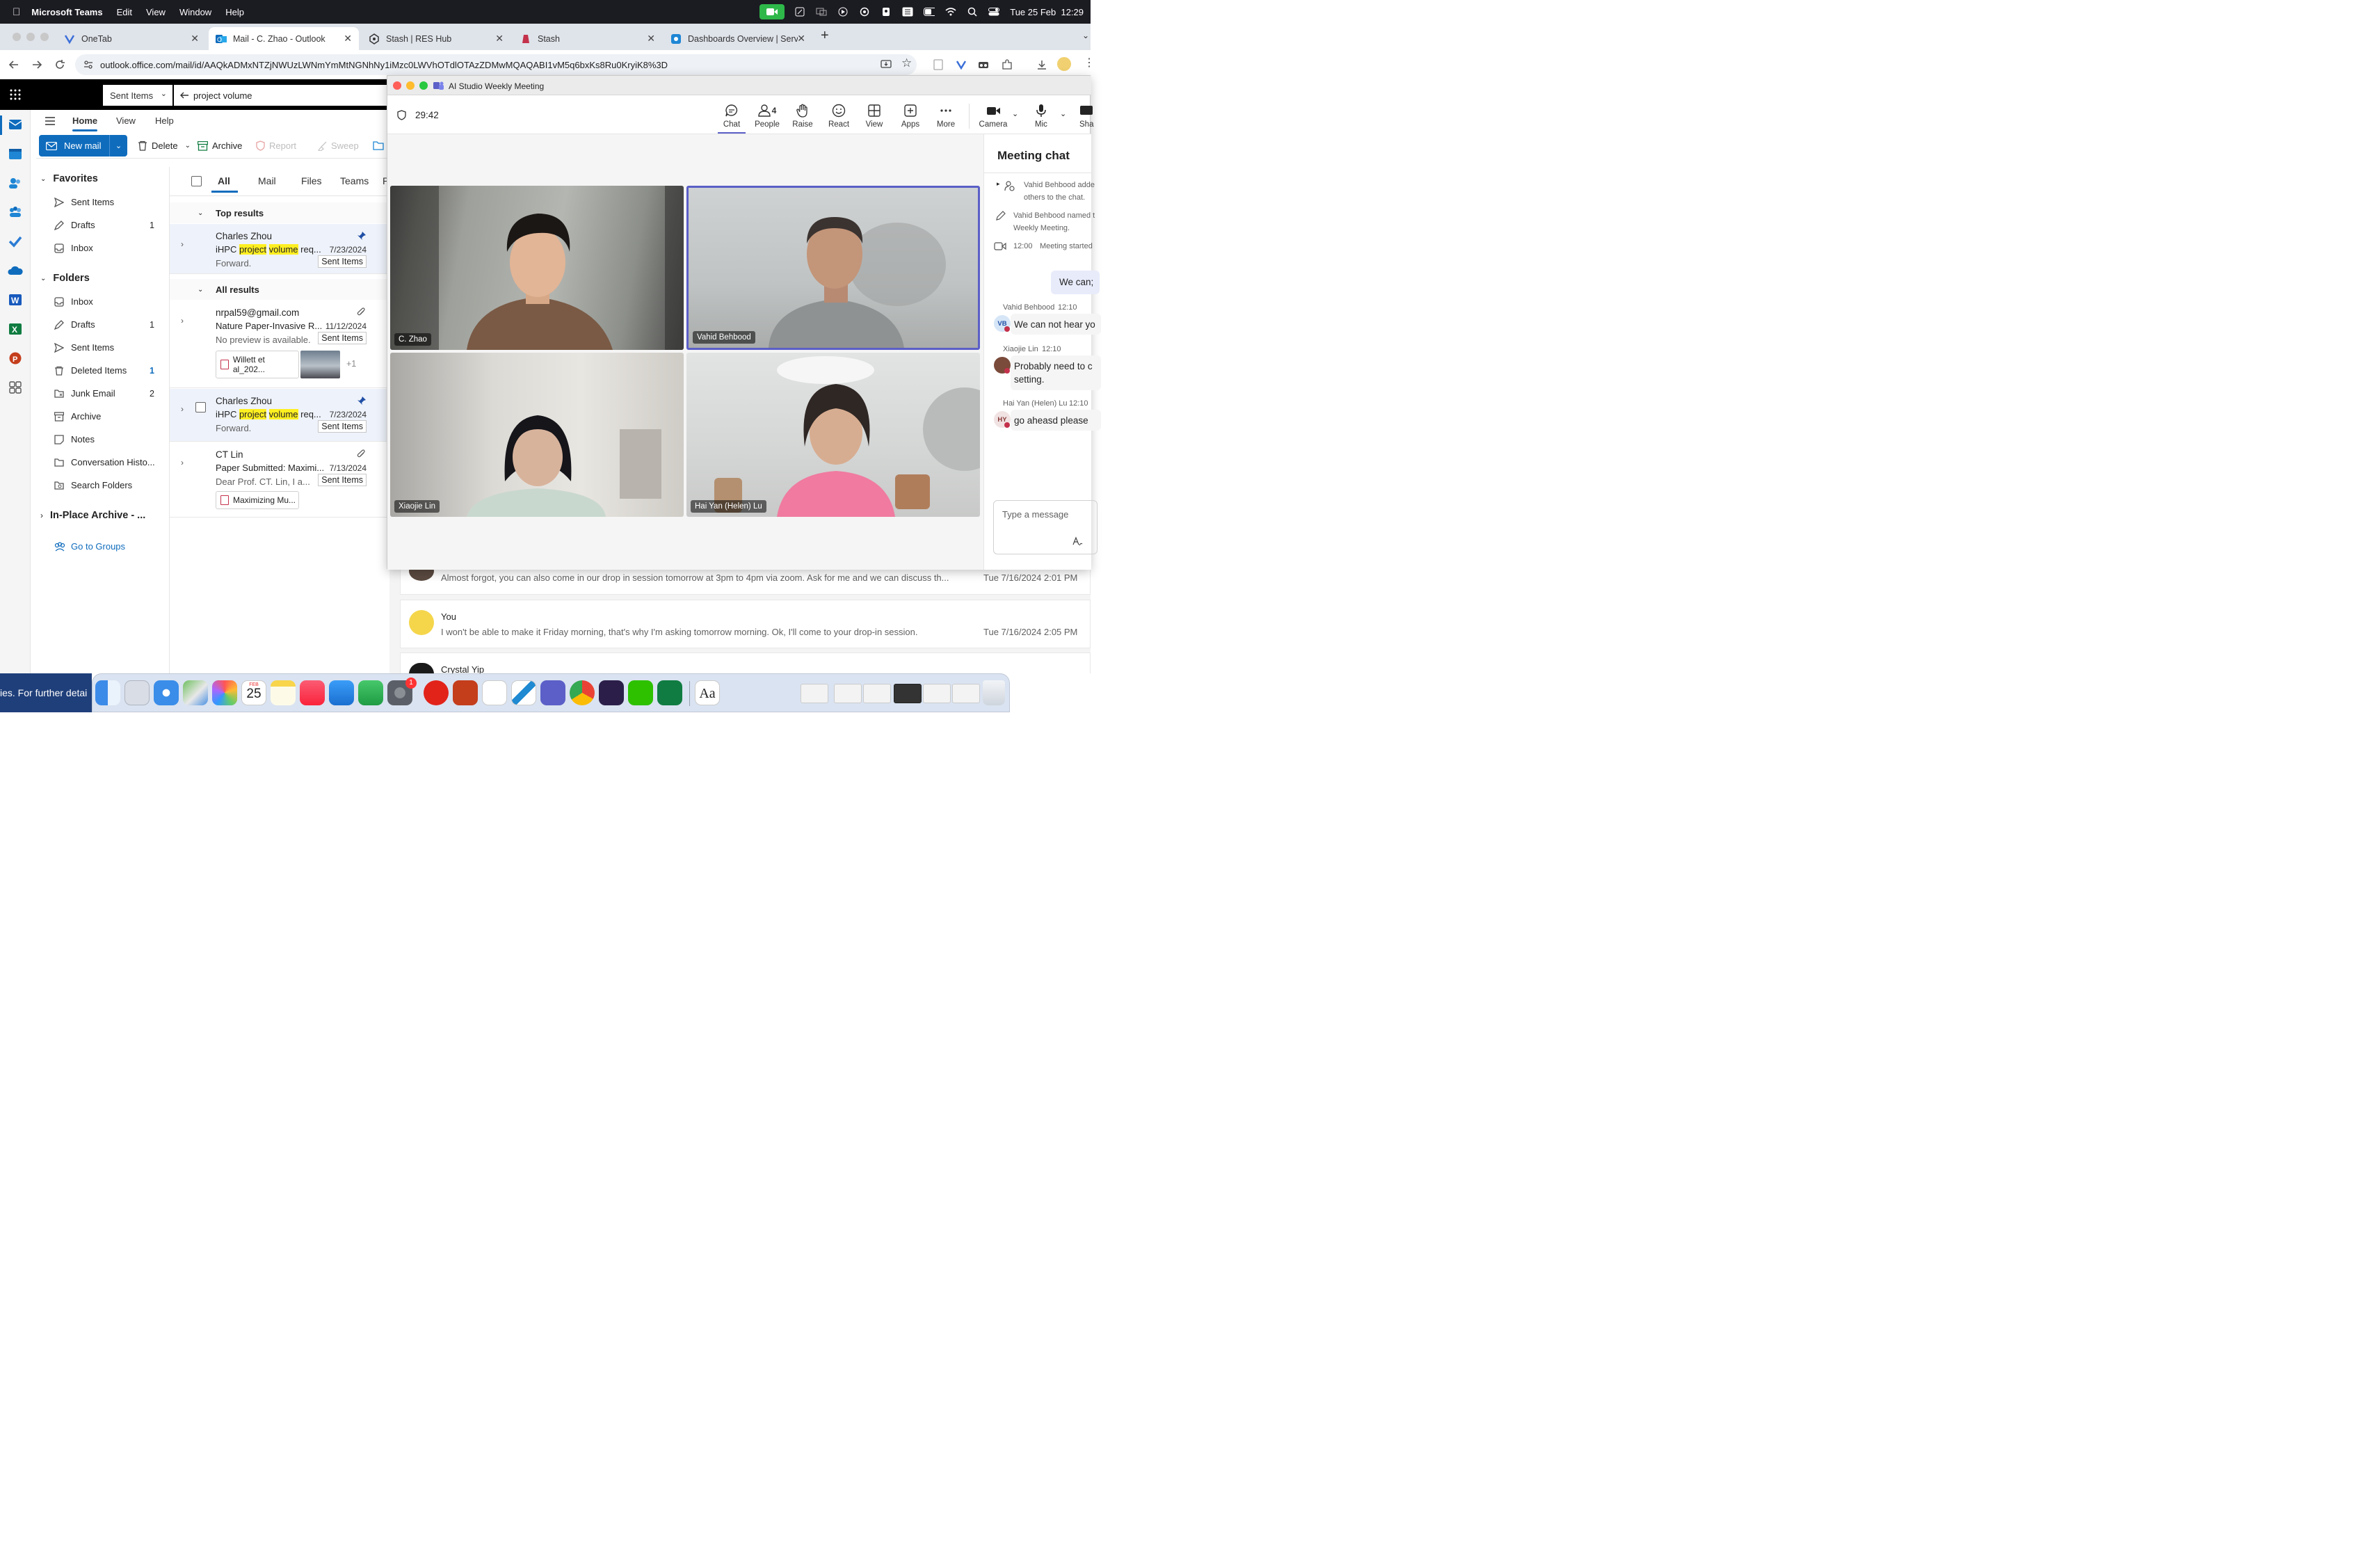 This screenshot has width=2380, height=1554. I want to click on folder-sent-items: Sent Items, so click(112, 347).